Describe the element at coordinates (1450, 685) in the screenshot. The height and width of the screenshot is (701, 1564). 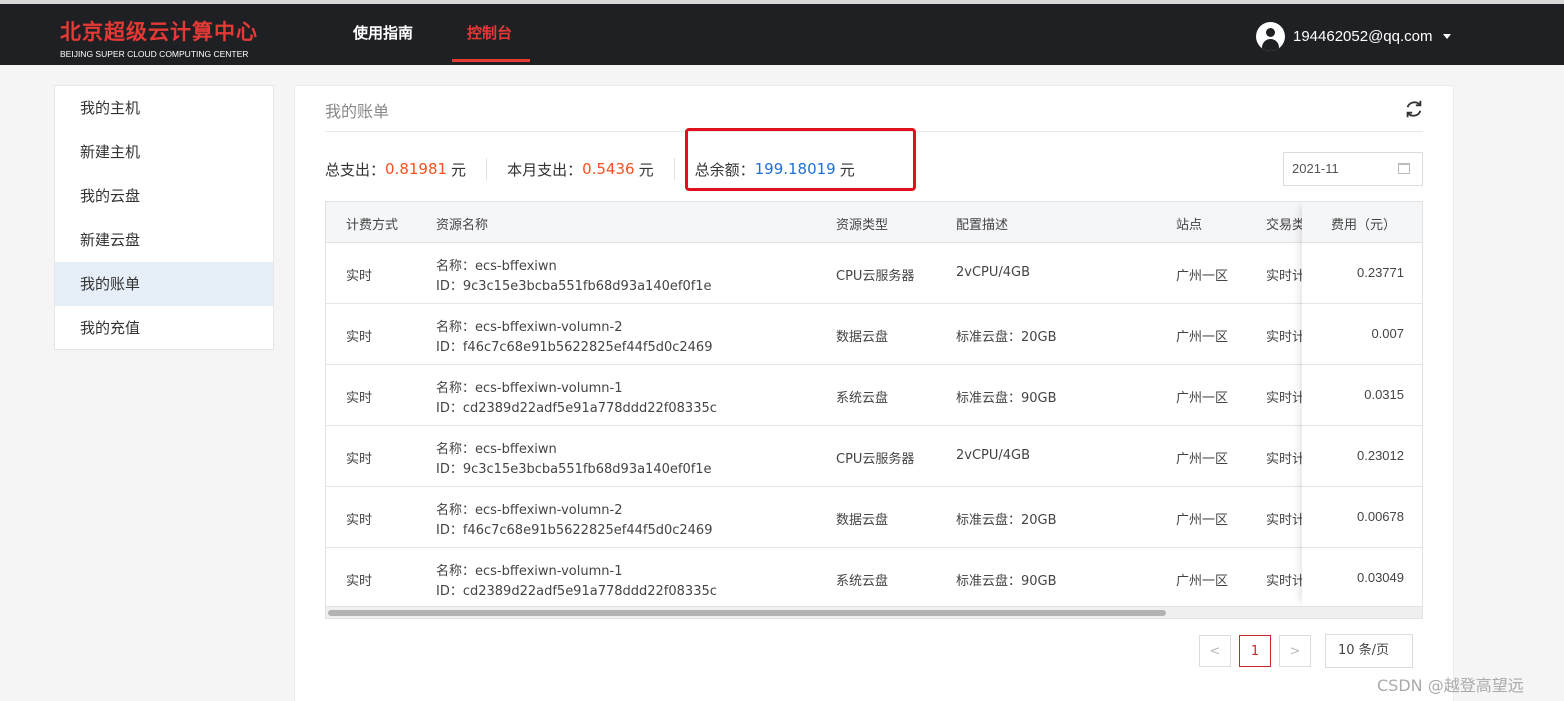
I see `watermark: CSDN @越登高望远` at that location.